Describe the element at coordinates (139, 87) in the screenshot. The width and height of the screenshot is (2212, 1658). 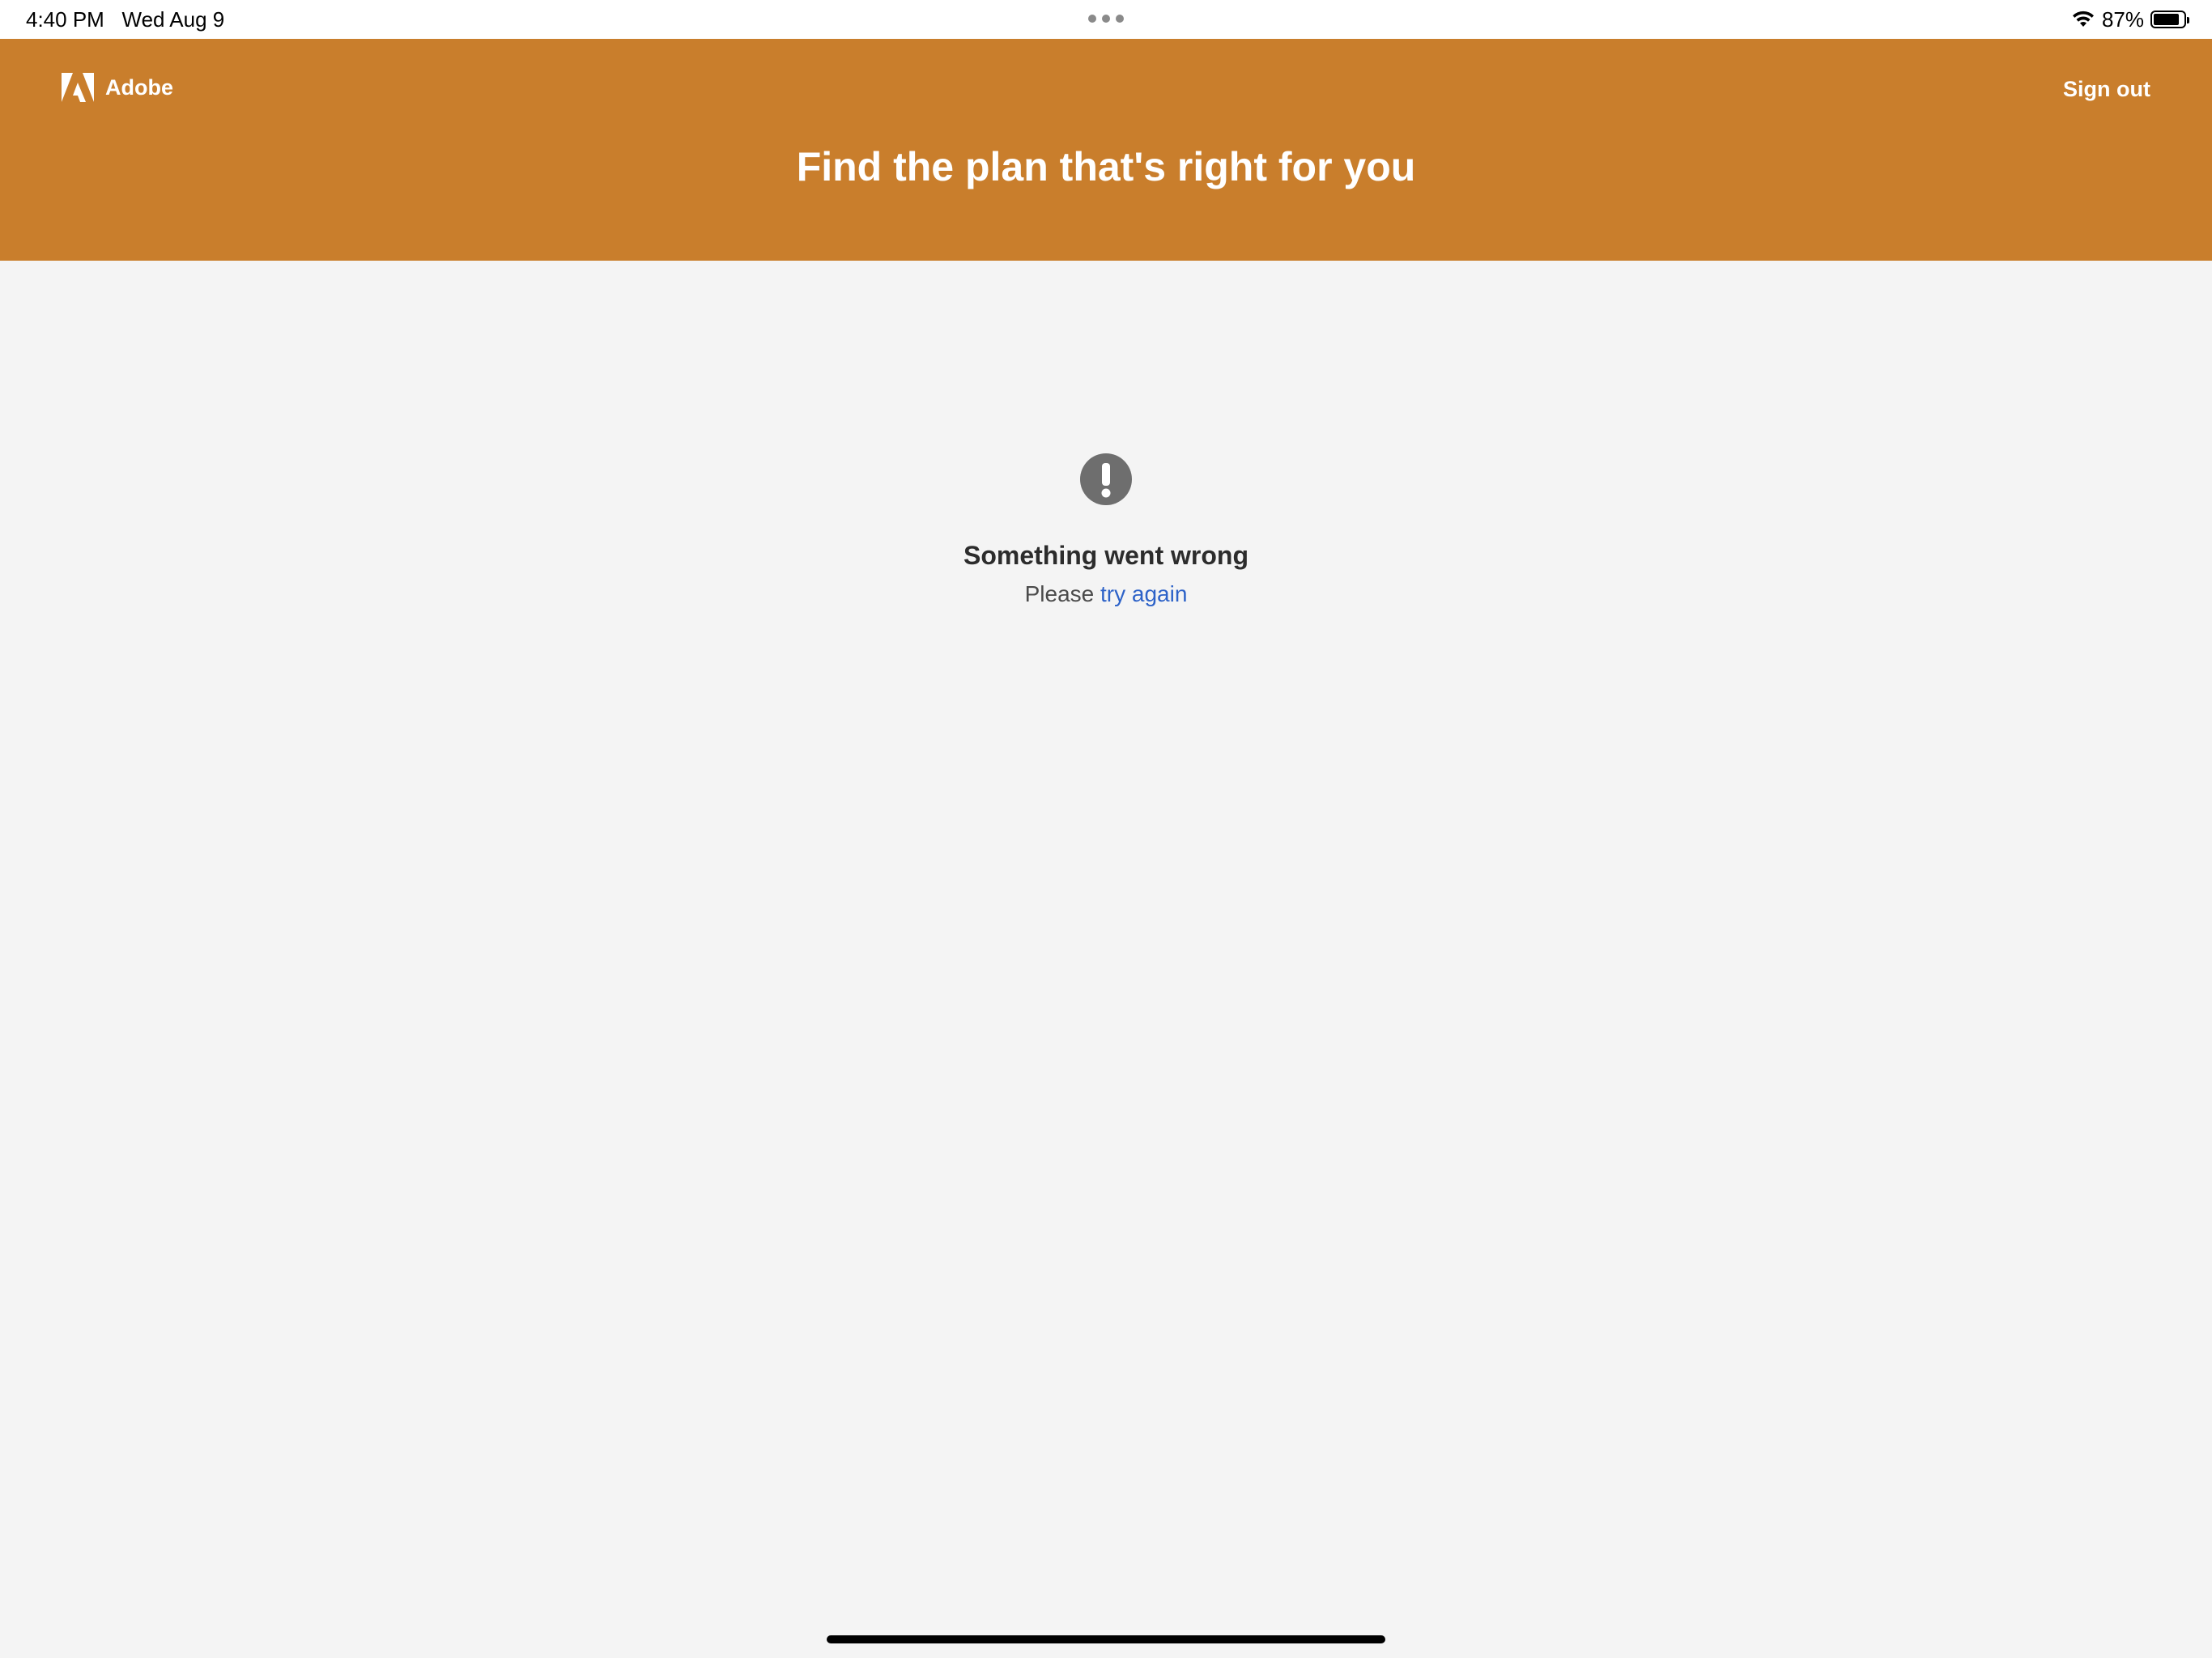
I see `brand-name: Adobe` at that location.